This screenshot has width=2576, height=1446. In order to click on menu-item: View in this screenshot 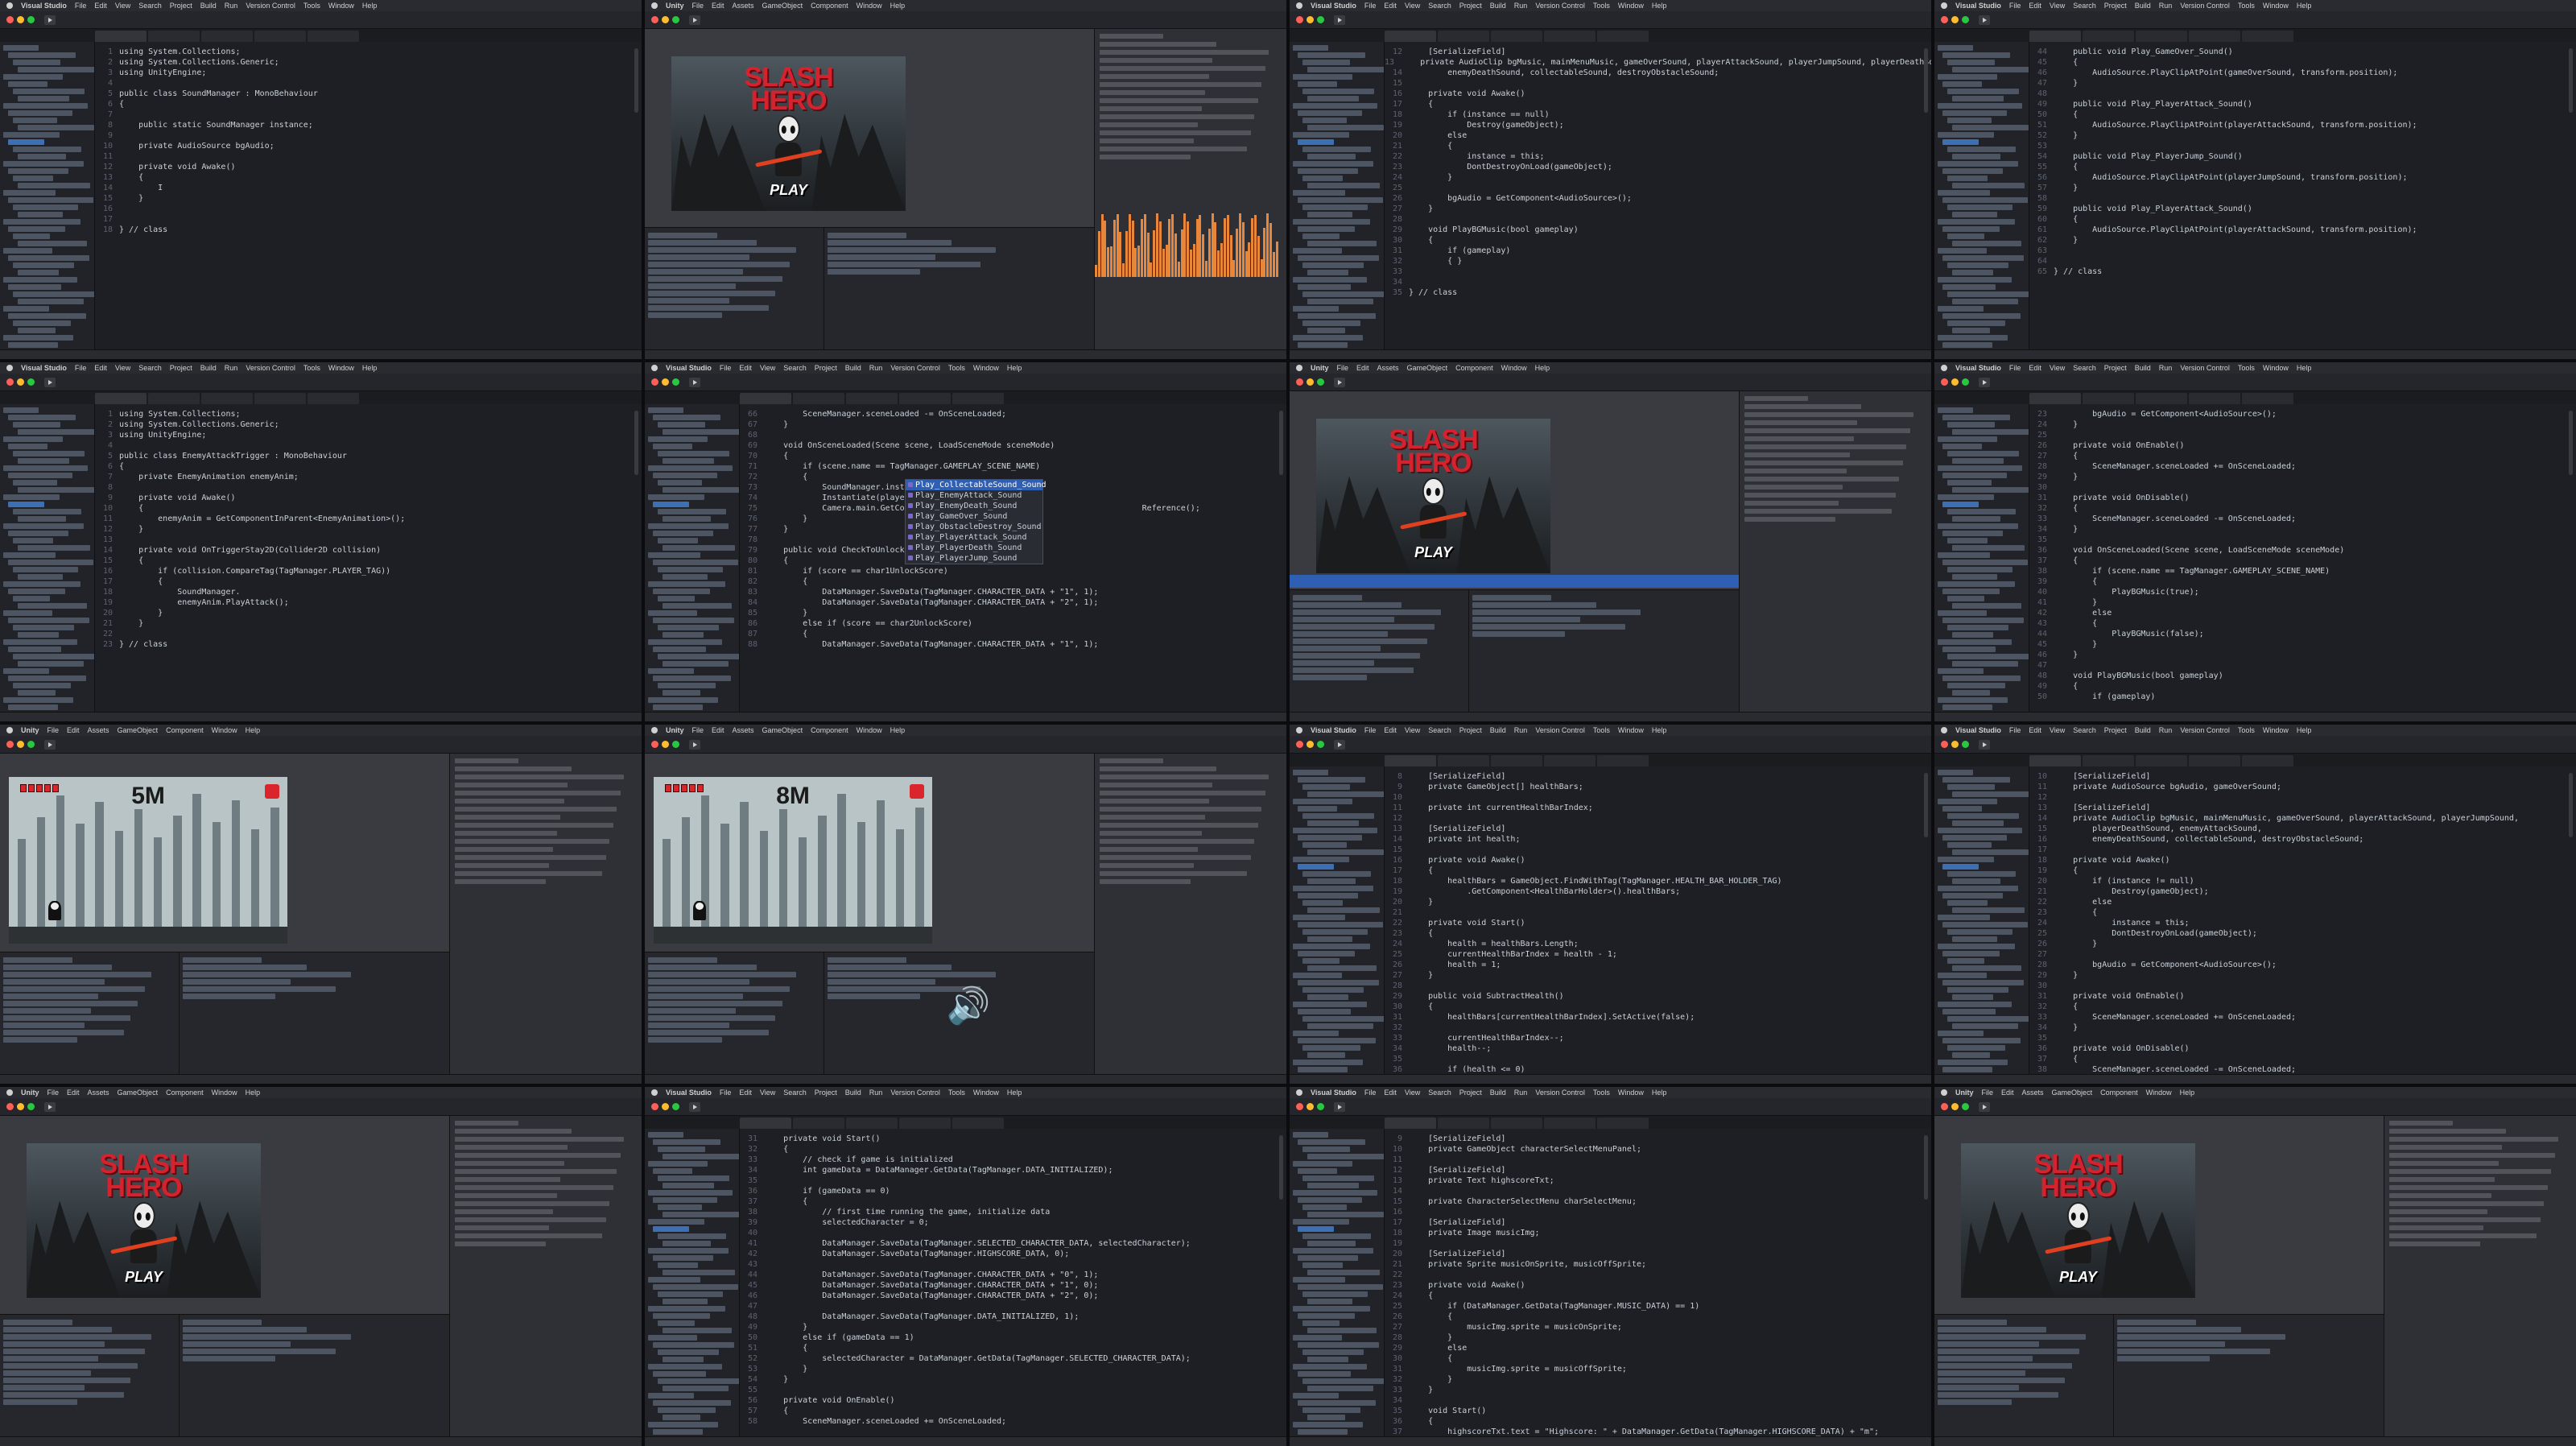, I will do `click(122, 6)`.